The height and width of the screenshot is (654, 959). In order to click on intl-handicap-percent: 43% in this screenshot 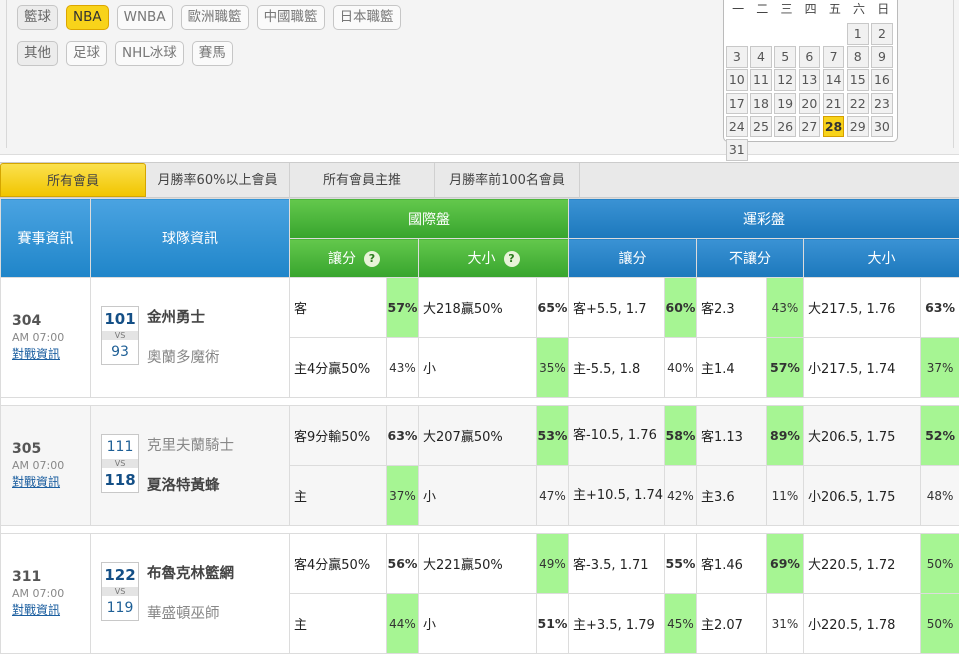, I will do `click(403, 368)`.